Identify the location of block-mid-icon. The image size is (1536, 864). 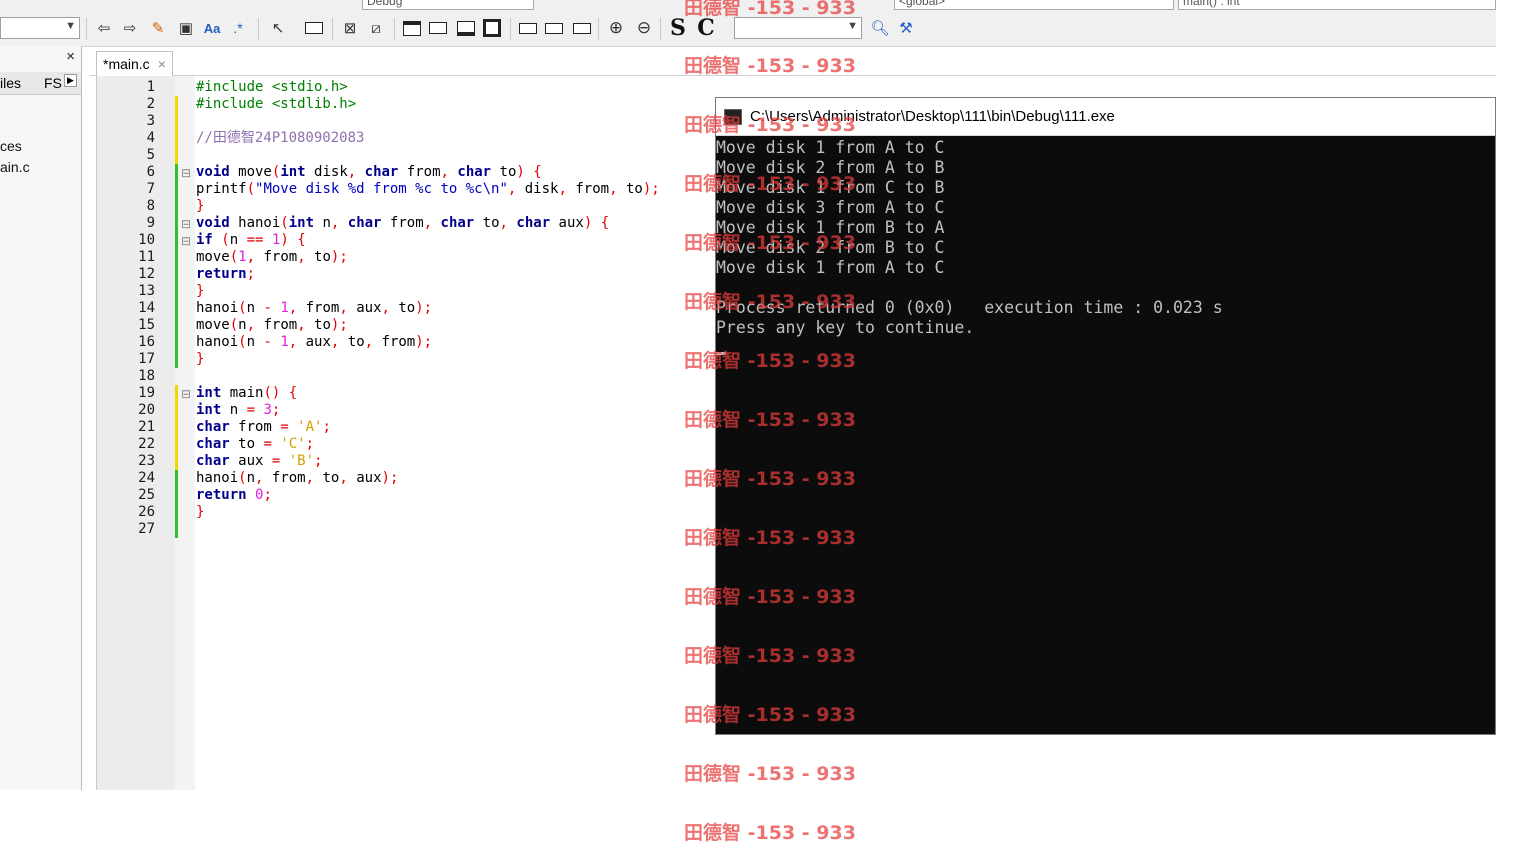
(438, 28).